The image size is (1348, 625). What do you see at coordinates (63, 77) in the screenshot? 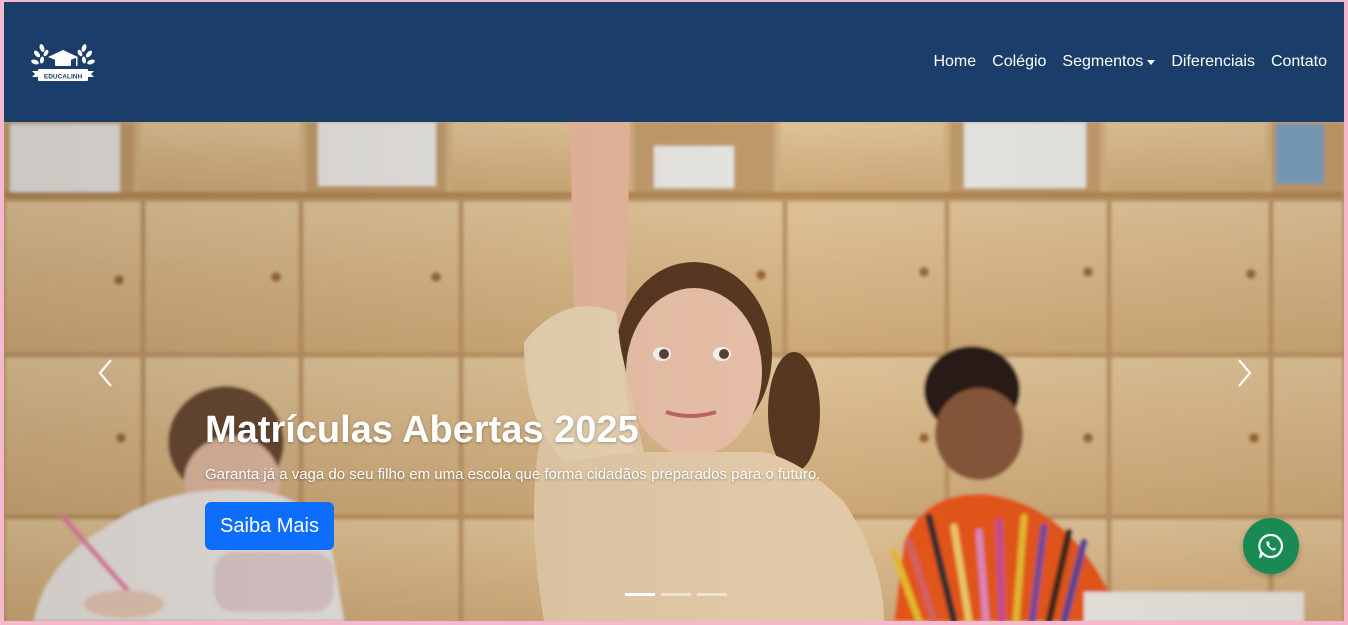
I see `logo-text: EDUCALINH` at bounding box center [63, 77].